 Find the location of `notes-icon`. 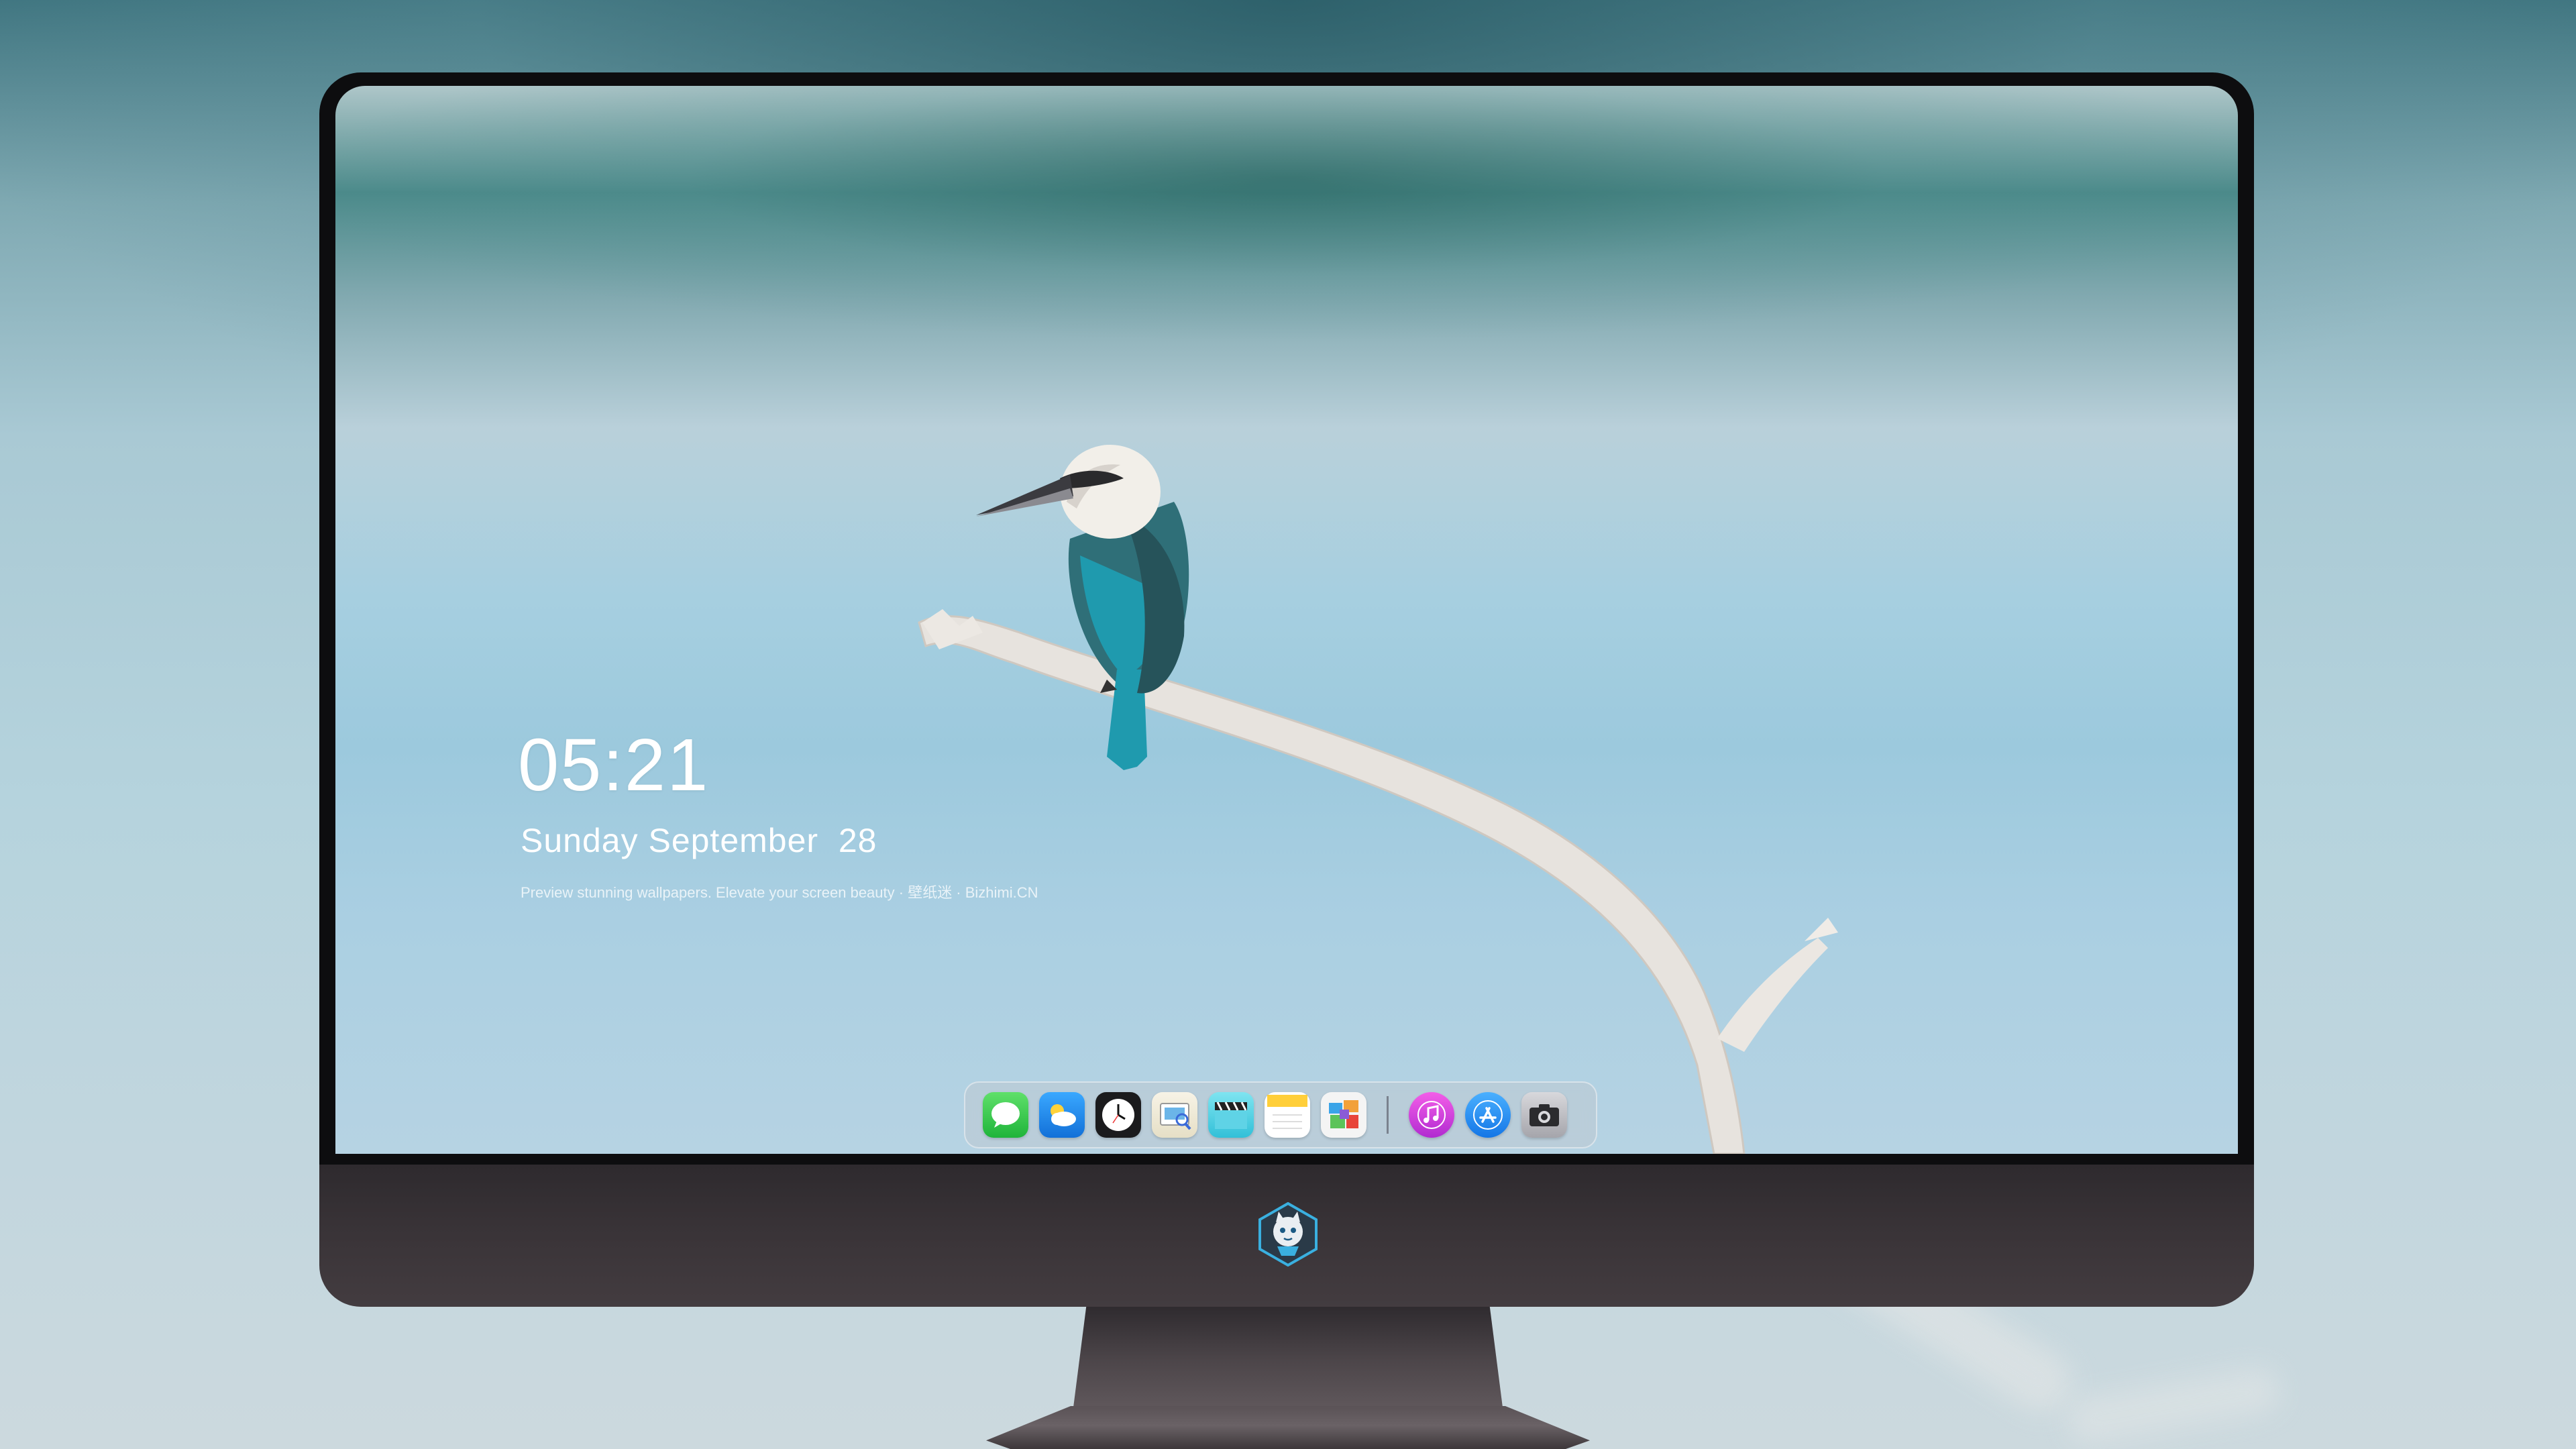

notes-icon is located at coordinates (1287, 1115).